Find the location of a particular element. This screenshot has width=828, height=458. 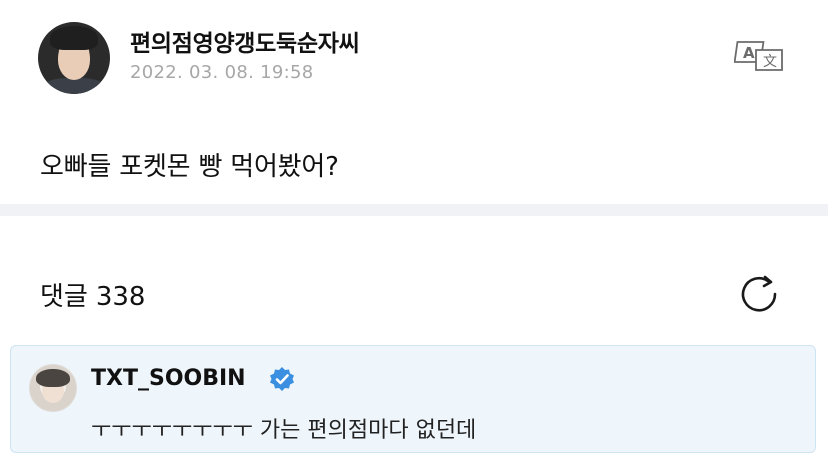

verified-badge-icon is located at coordinates (282, 379).